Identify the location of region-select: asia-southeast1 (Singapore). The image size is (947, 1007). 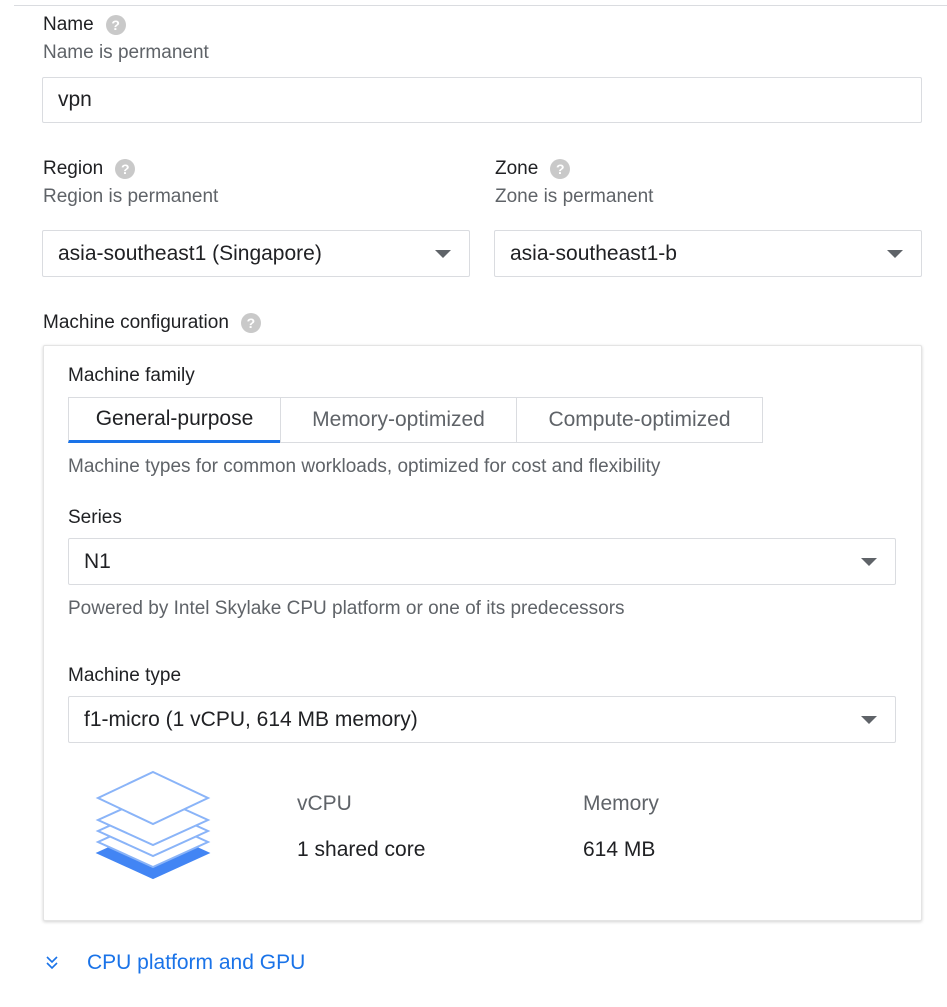
(256, 253).